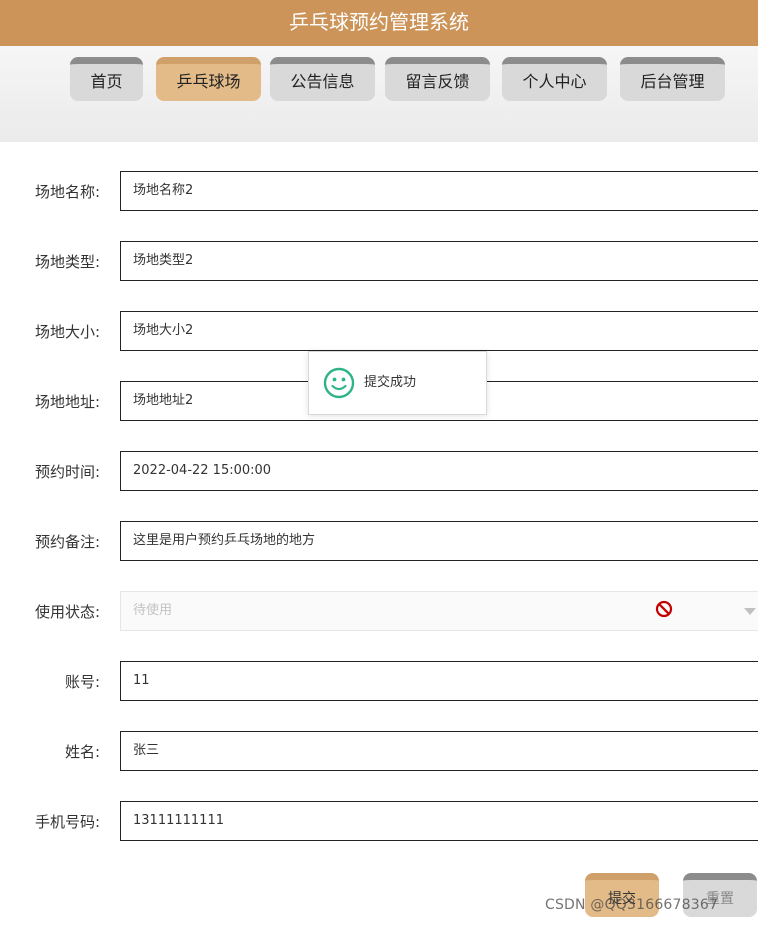  What do you see at coordinates (67, 822) in the screenshot?
I see `phone-label: 手机号码:` at bounding box center [67, 822].